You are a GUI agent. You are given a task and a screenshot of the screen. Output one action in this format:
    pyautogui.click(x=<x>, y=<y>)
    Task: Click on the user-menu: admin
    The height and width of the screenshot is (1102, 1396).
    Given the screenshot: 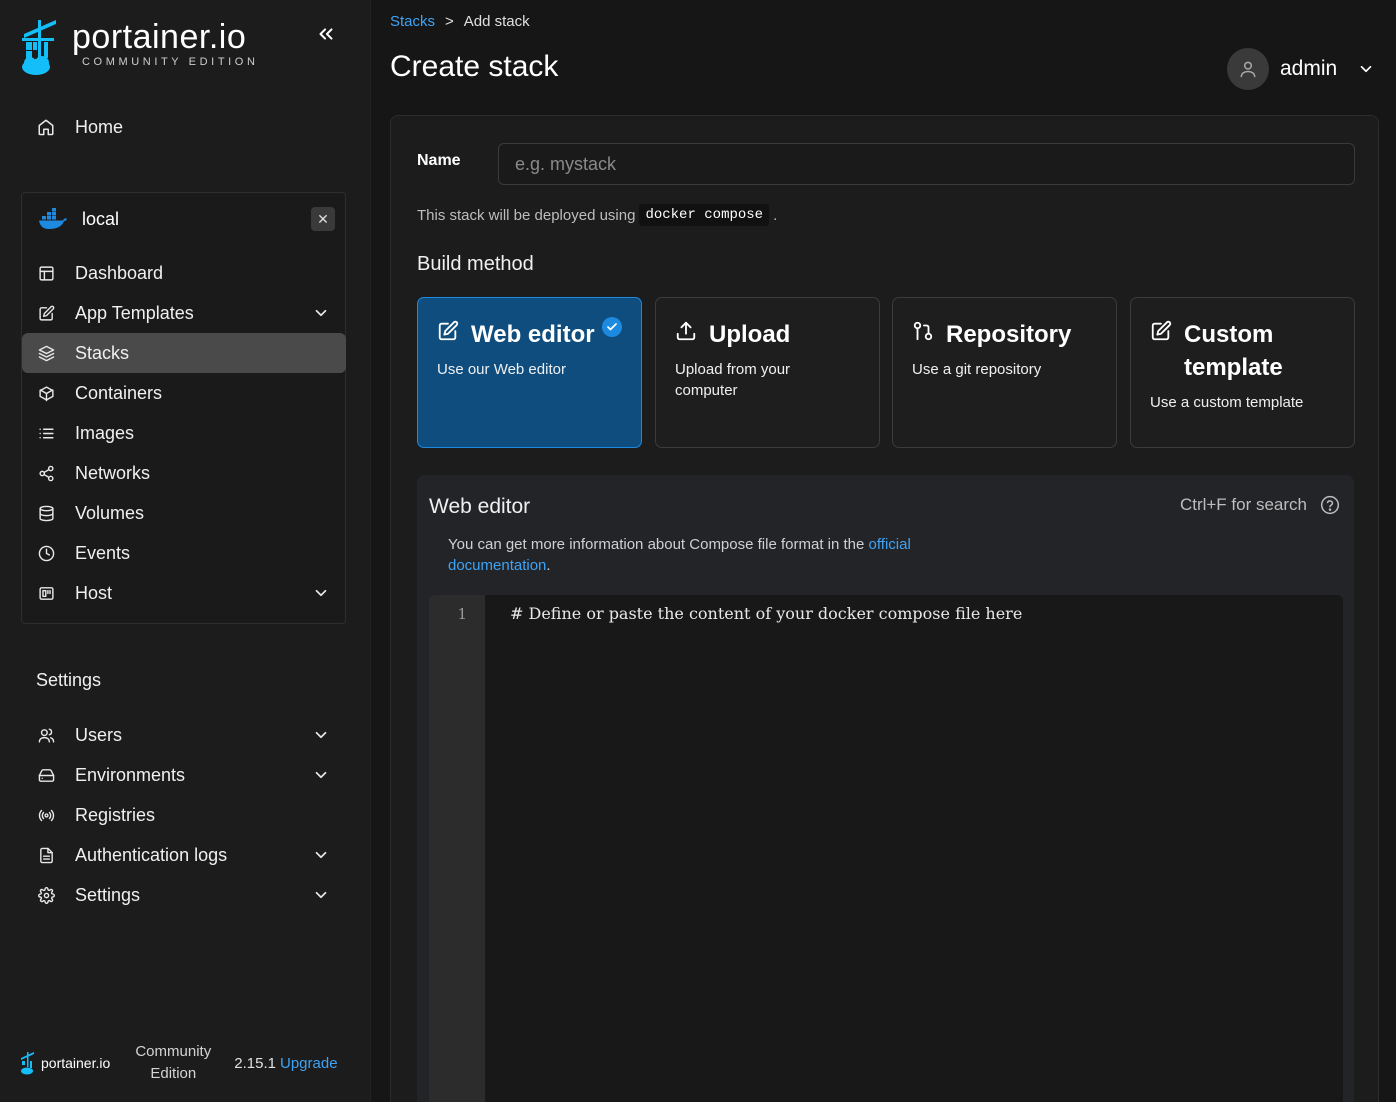 What is the action you would take?
    pyautogui.click(x=1301, y=69)
    